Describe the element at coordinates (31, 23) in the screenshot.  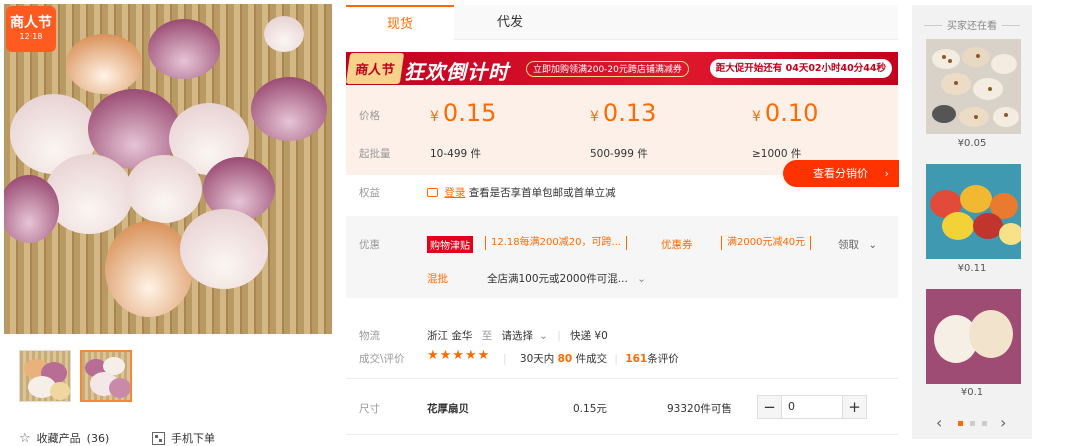
I see `badge-text: 商人节` at that location.